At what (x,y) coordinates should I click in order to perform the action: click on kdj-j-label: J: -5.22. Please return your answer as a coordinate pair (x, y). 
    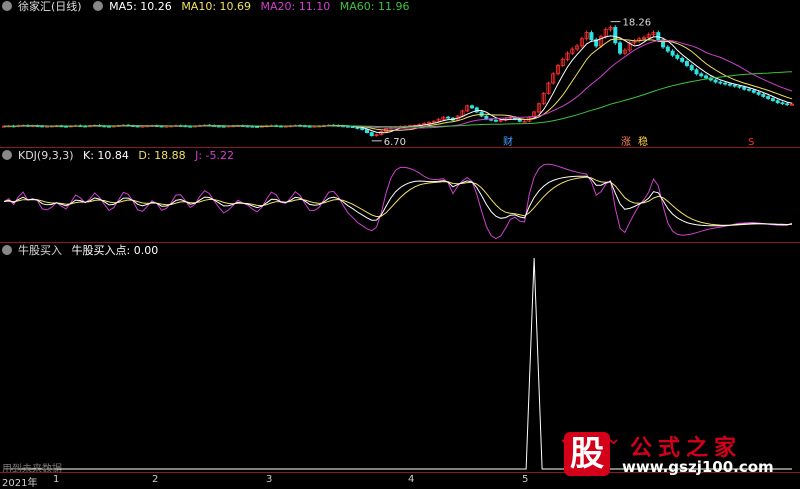
    Looking at the image, I should click on (215, 155).